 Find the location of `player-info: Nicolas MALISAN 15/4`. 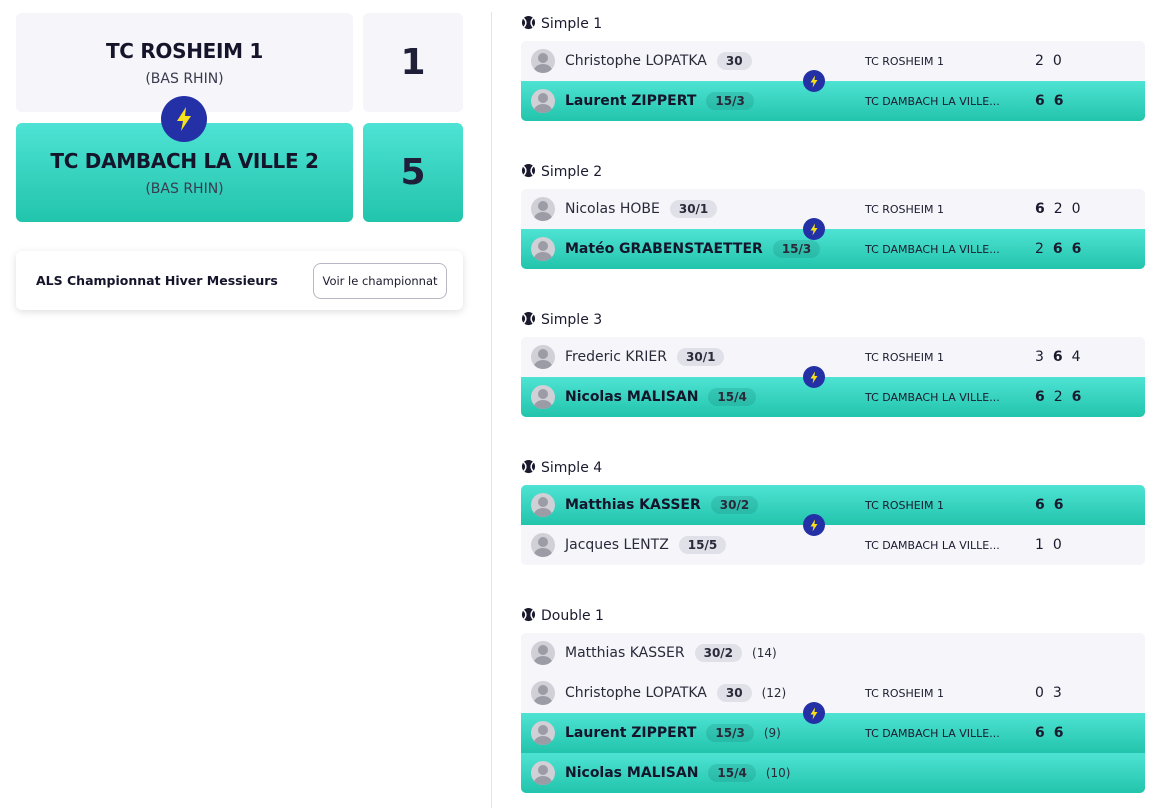

player-info: Nicolas MALISAN 15/4 is located at coordinates (660, 397).